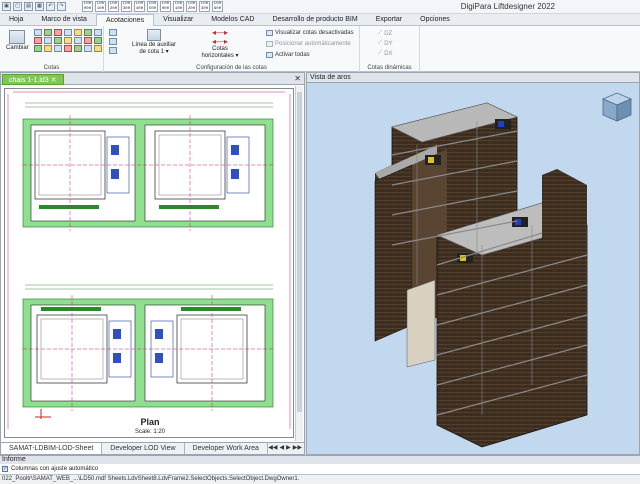  What do you see at coordinates (288, 447) in the screenshot?
I see `next-sheet-icon: ▶` at bounding box center [288, 447].